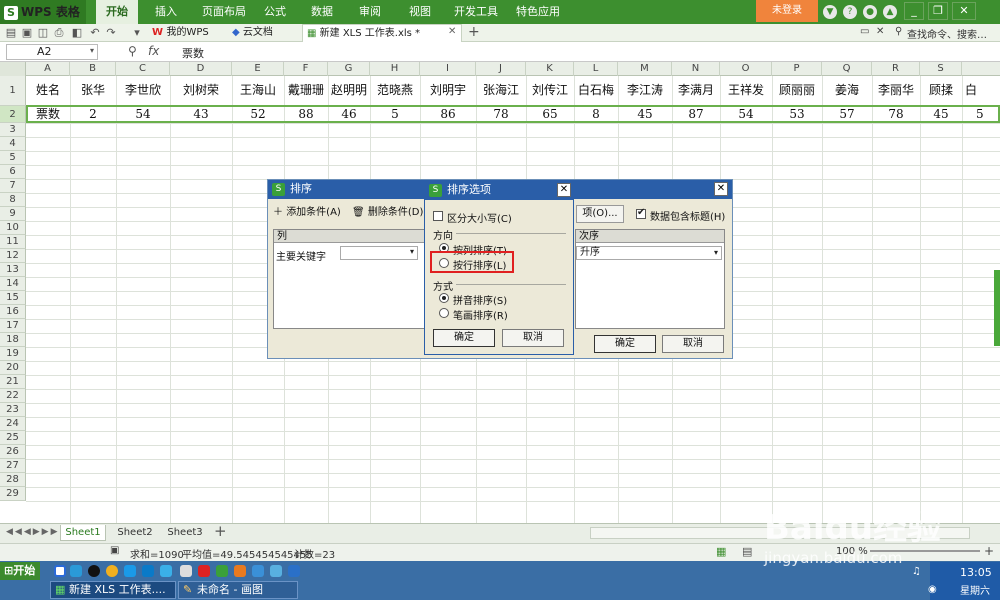 The height and width of the screenshot is (600, 1000). Describe the element at coordinates (111, 33) in the screenshot. I see `redo-icon: ↷` at that location.